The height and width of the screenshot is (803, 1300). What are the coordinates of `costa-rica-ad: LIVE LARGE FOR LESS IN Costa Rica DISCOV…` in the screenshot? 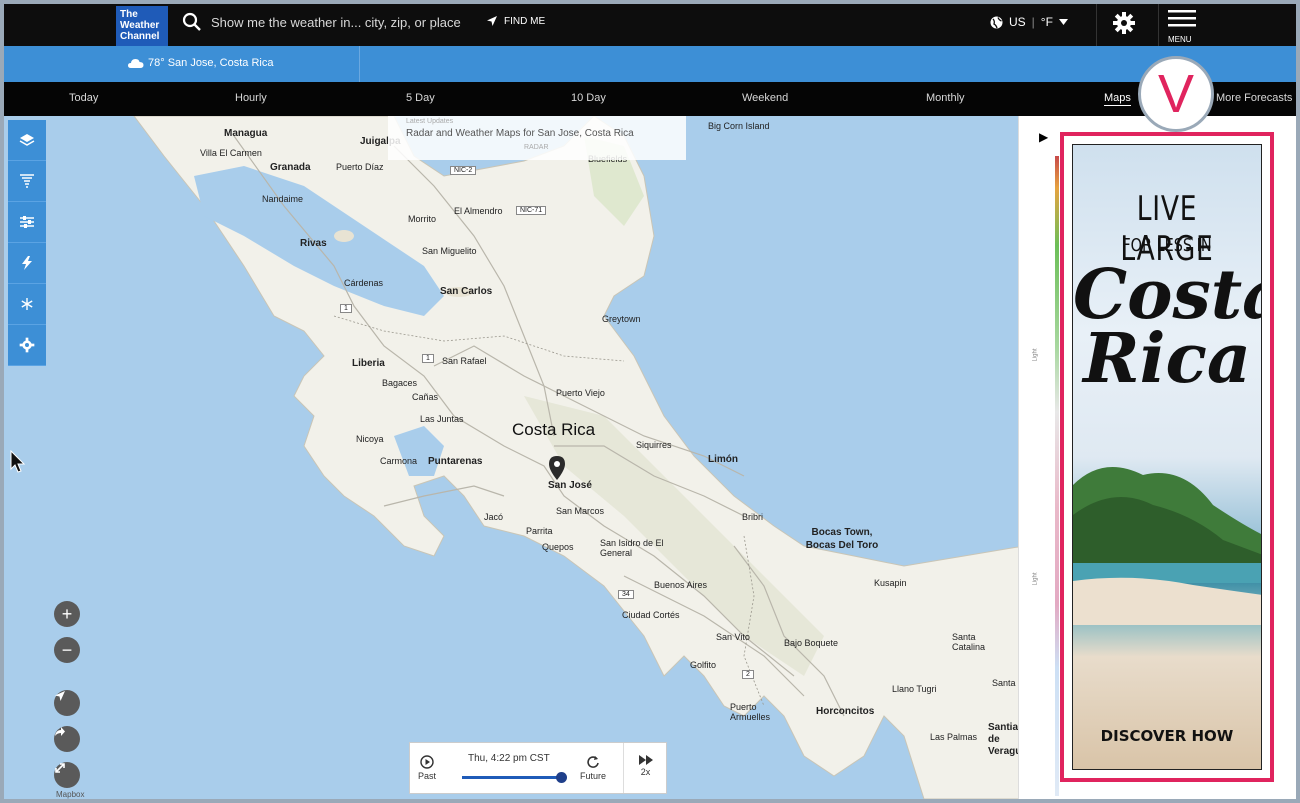 It's located at (1167, 457).